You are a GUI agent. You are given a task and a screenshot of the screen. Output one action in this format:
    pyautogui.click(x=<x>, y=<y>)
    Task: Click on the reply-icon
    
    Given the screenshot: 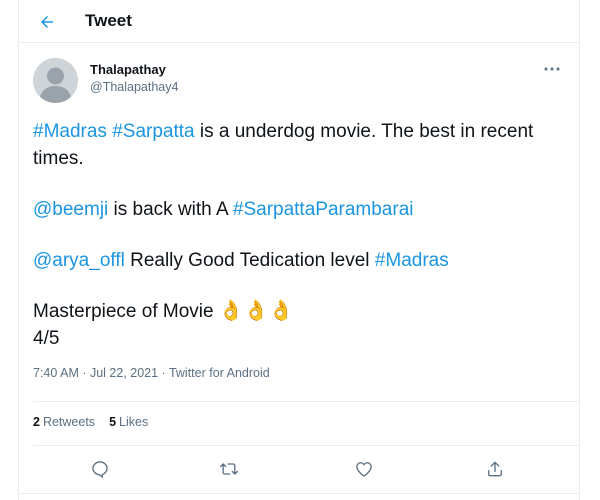 What is the action you would take?
    pyautogui.click(x=100, y=469)
    